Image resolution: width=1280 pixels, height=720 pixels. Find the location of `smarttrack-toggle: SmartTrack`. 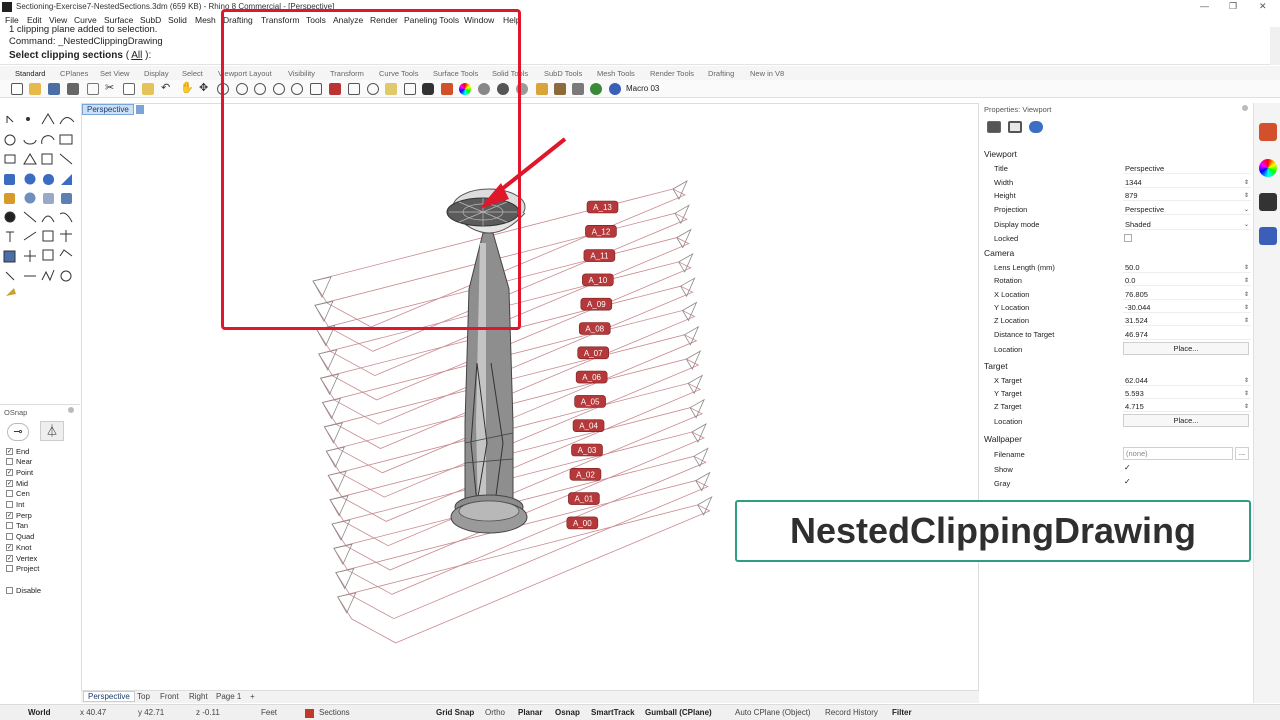

smarttrack-toggle: SmartTrack is located at coordinates (613, 712).